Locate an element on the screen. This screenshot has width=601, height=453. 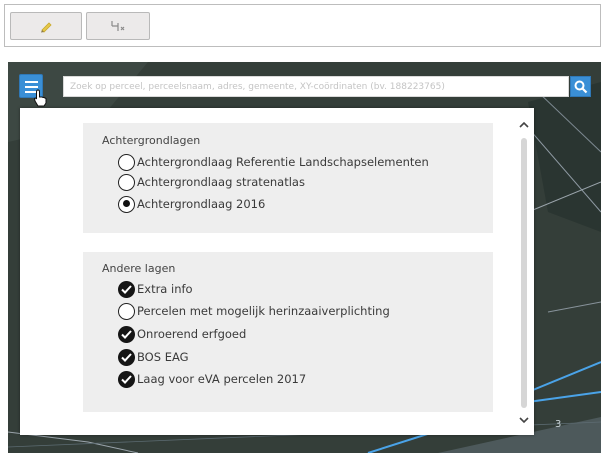
background-layers-title: Achtergrondlagen is located at coordinates (151, 140).